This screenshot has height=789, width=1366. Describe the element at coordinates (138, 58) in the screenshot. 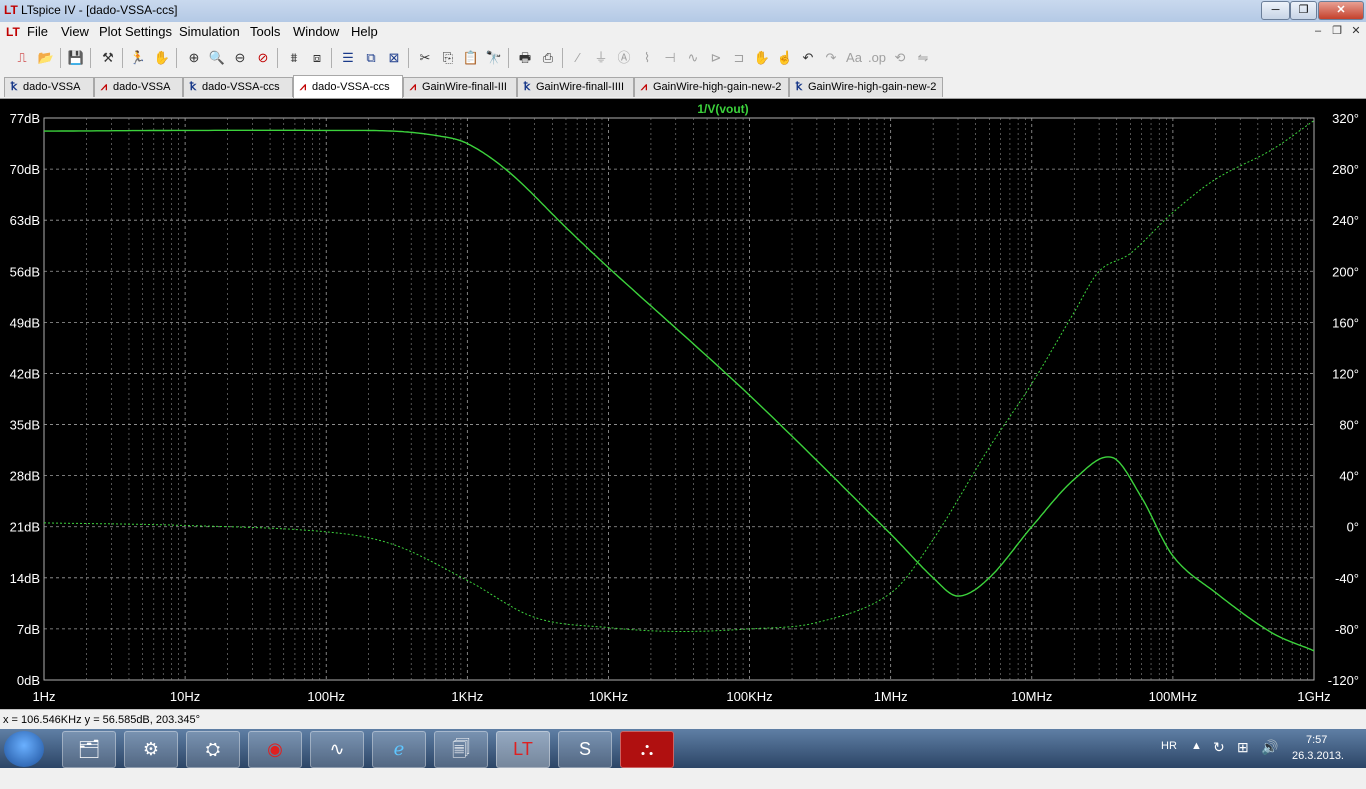

I see `run-icon: 🏃` at that location.